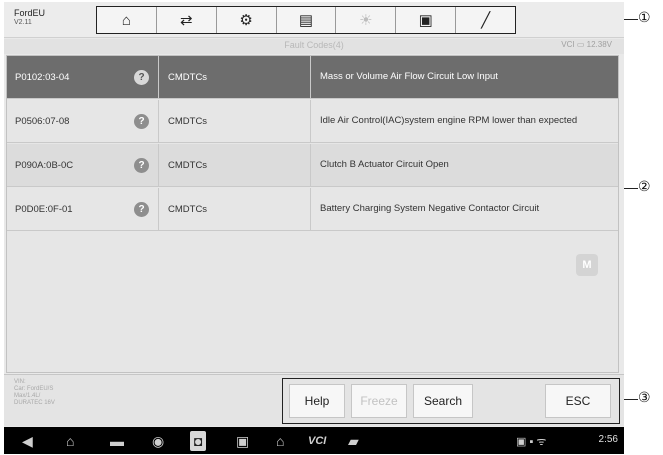 The image size is (663, 455). What do you see at coordinates (42, 77) in the screenshot?
I see `dtc-code: P0102:03-04` at bounding box center [42, 77].